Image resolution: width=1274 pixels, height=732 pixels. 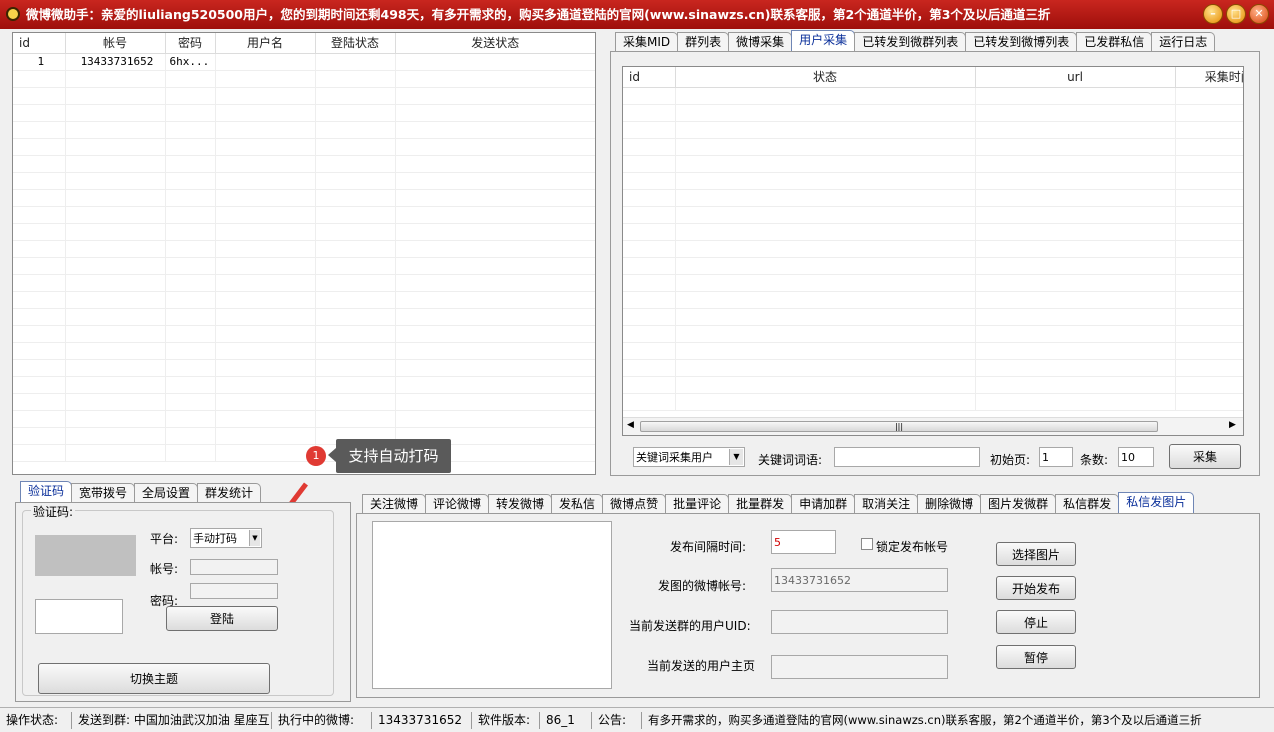 What do you see at coordinates (103, 493) in the screenshot?
I see `left-tab-1: 宽带拨号` at bounding box center [103, 493].